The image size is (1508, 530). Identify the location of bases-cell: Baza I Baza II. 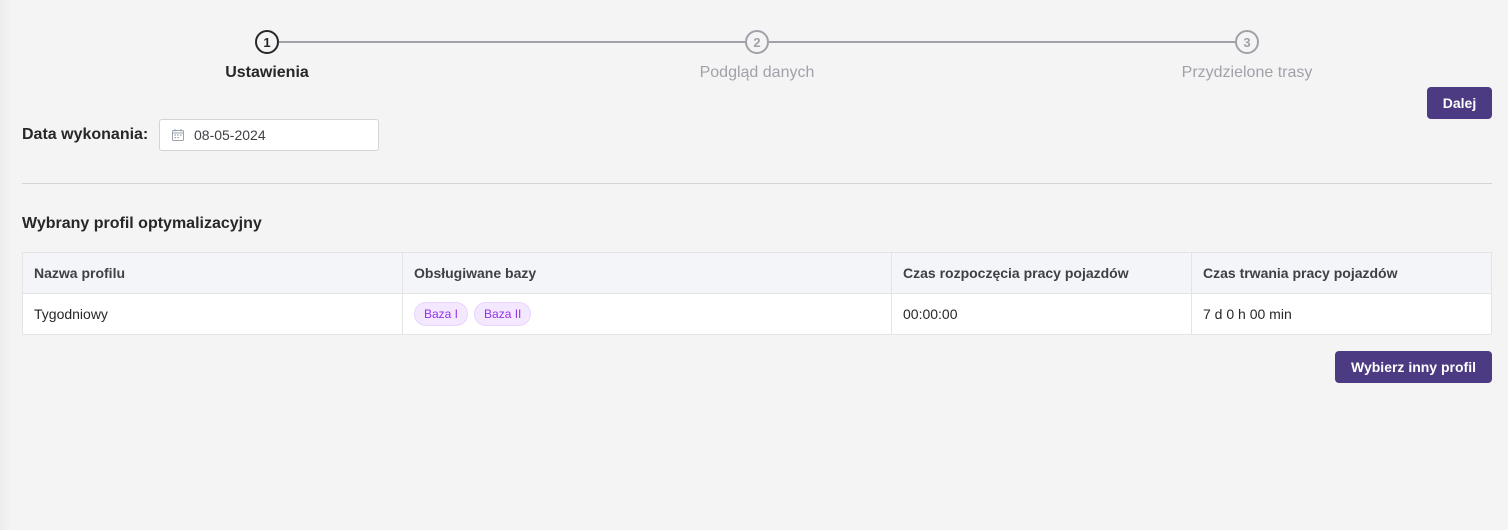
(647, 314).